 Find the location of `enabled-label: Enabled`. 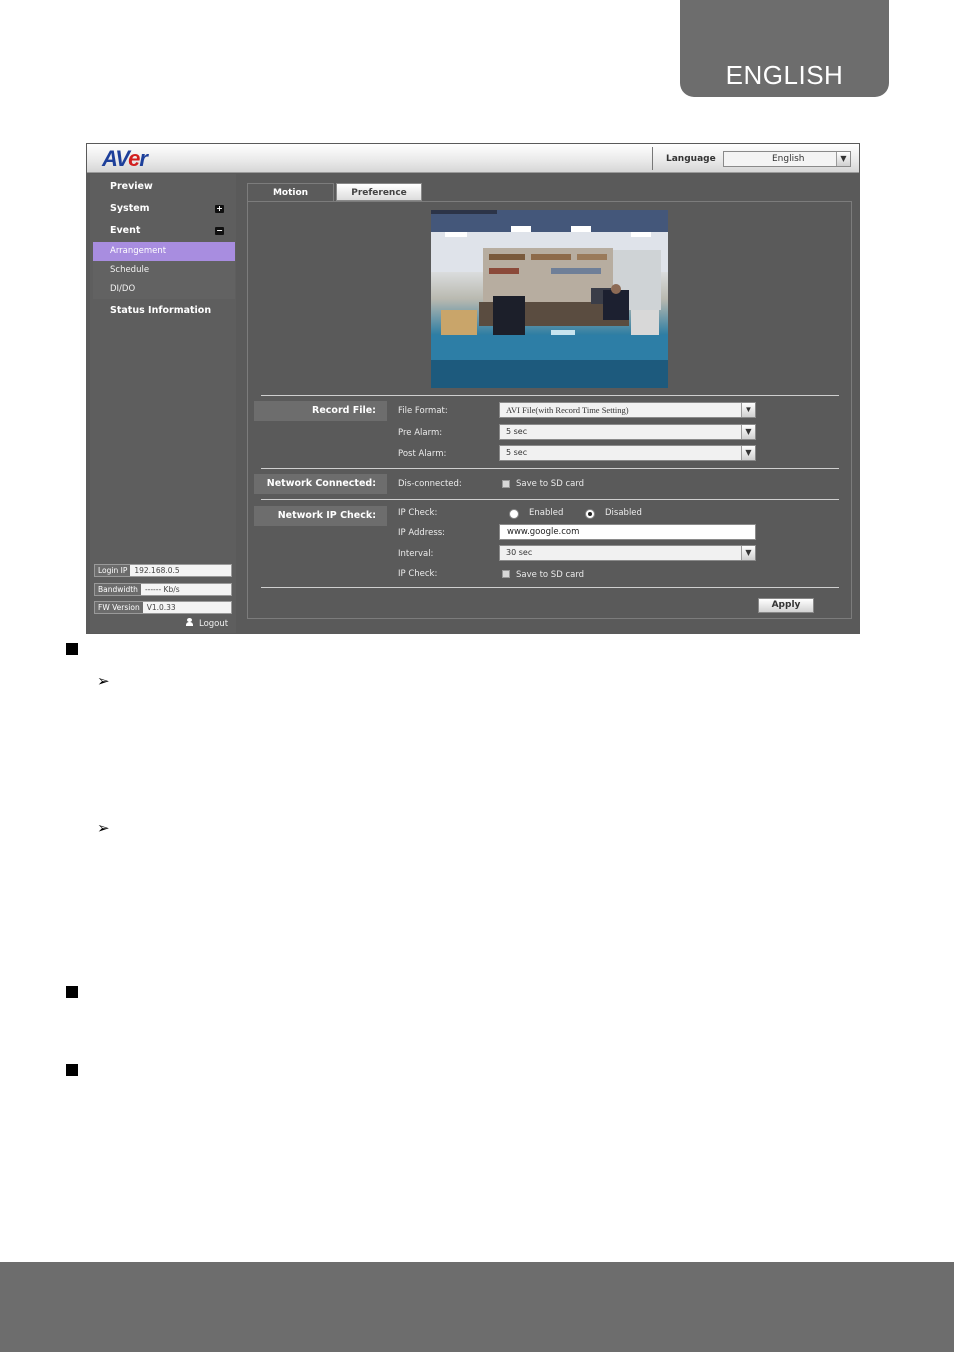

enabled-label: Enabled is located at coordinates (546, 513).